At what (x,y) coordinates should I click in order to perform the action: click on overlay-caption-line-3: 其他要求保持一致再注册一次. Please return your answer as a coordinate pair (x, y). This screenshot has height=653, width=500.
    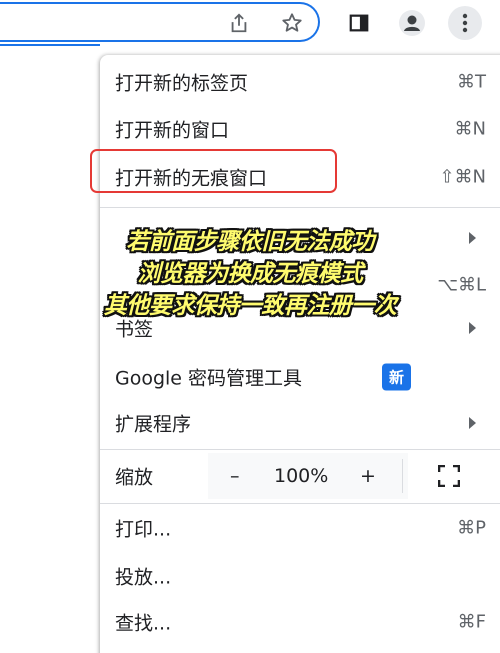
    Looking at the image, I should click on (250, 306).